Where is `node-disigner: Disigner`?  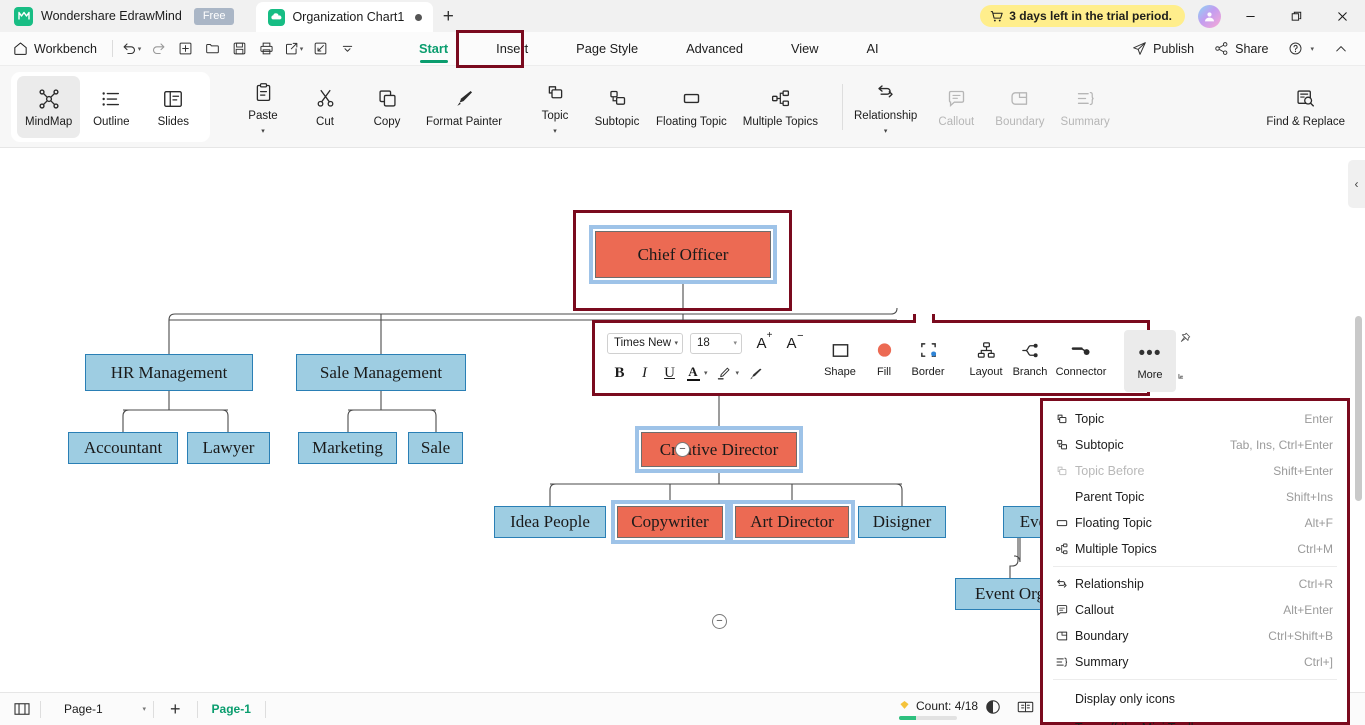
node-disigner: Disigner is located at coordinates (902, 522).